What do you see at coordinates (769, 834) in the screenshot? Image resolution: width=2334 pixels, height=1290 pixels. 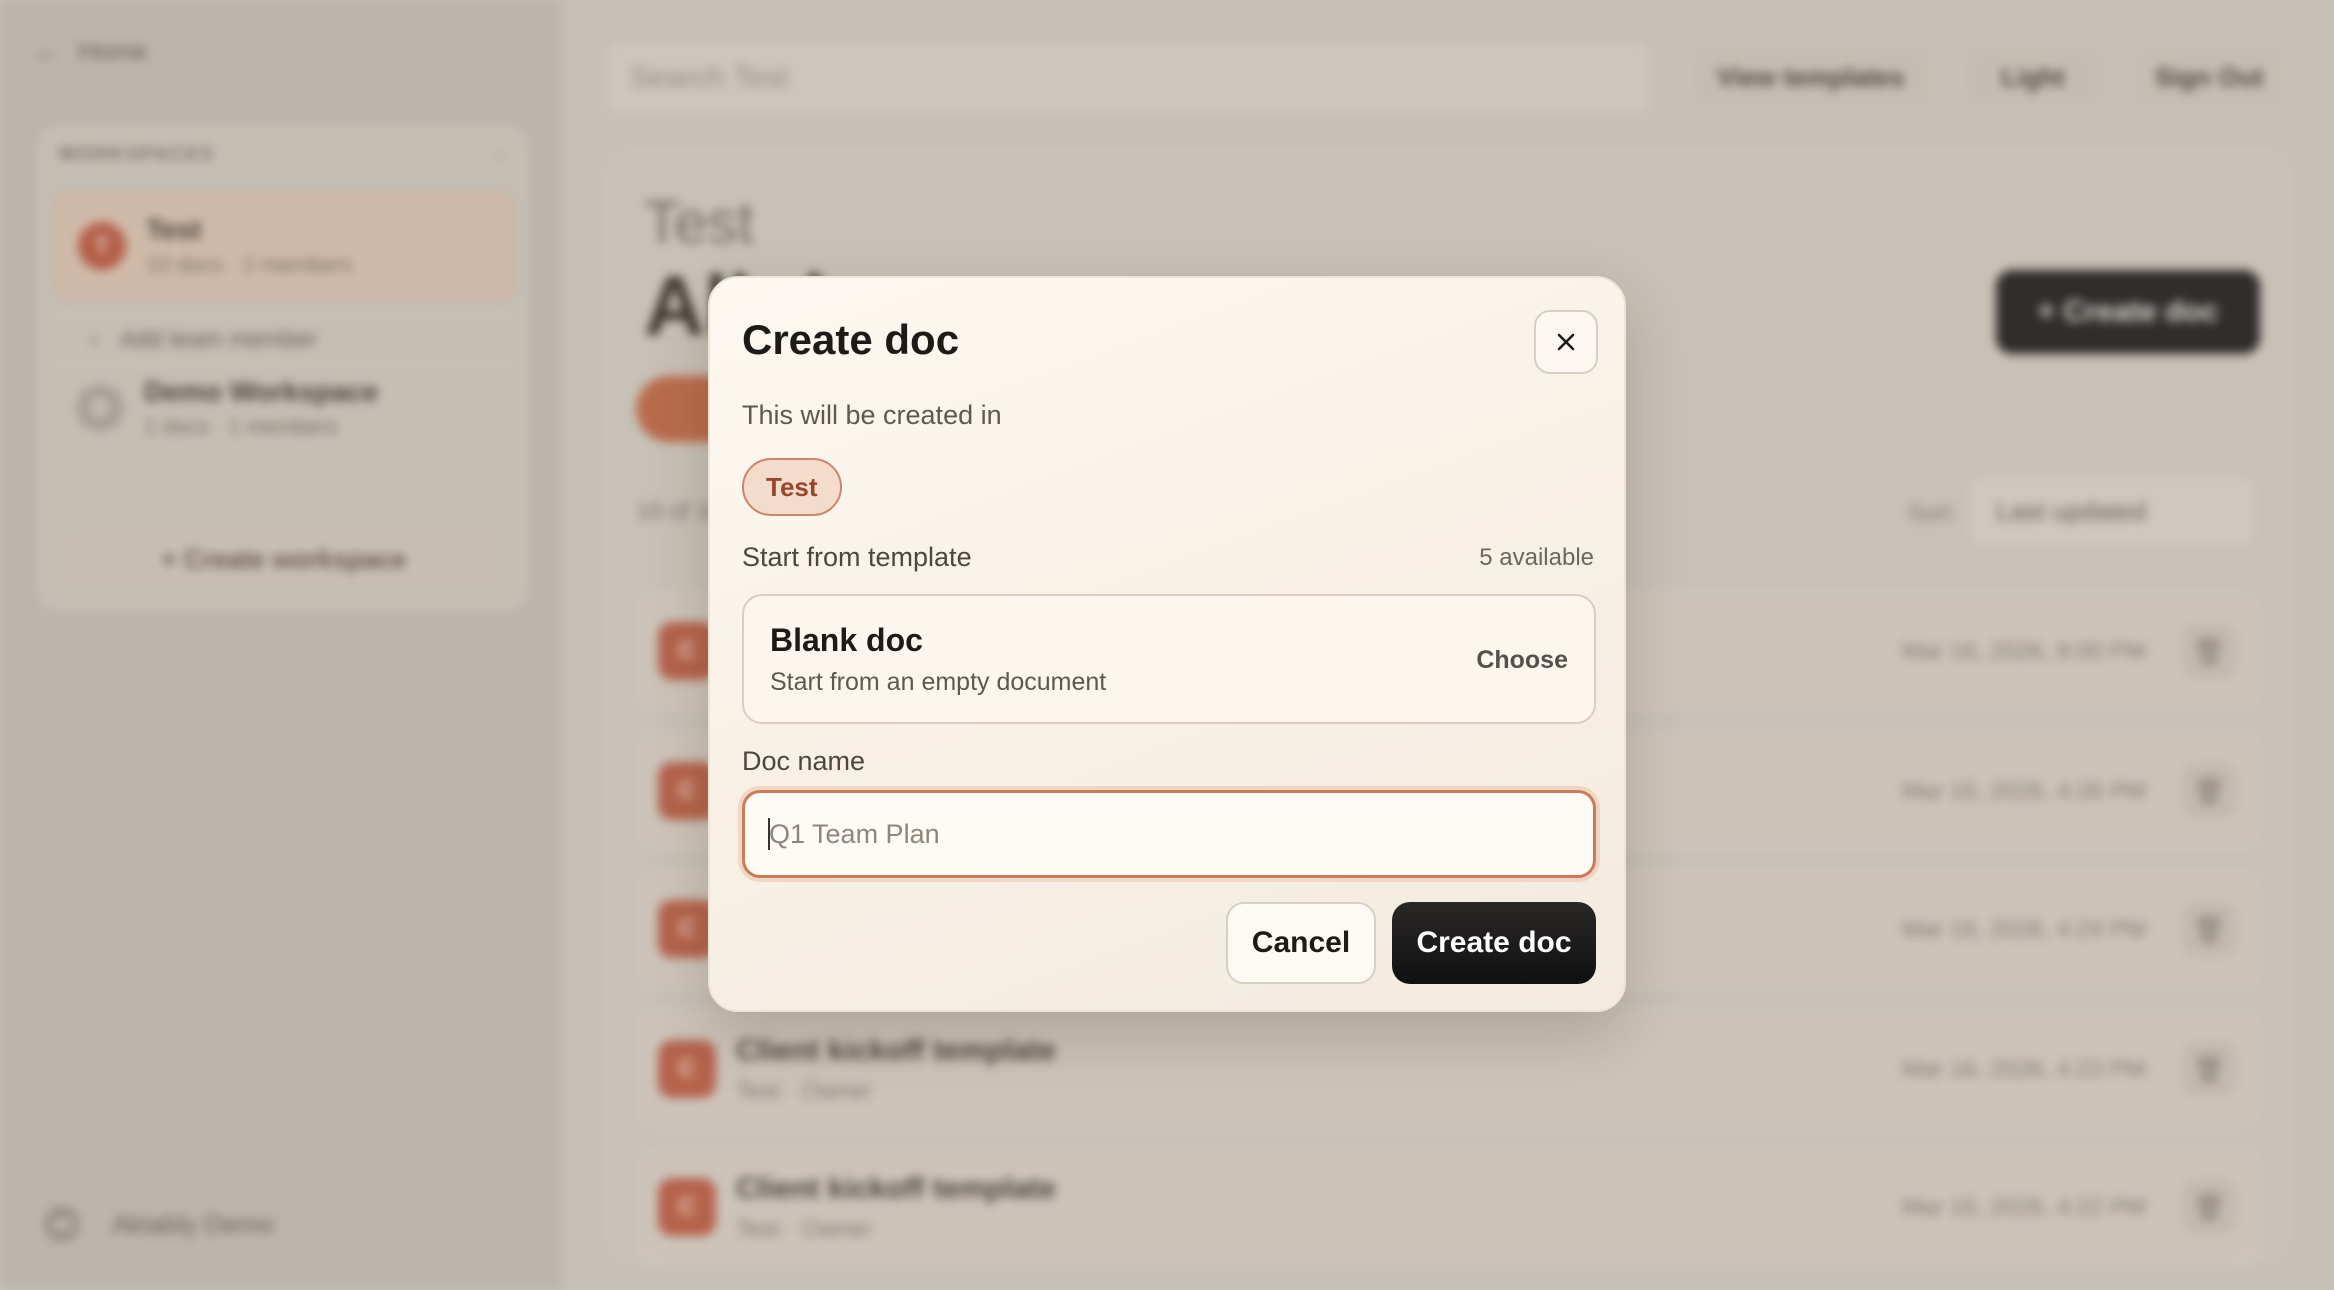 I see `text-caret` at bounding box center [769, 834].